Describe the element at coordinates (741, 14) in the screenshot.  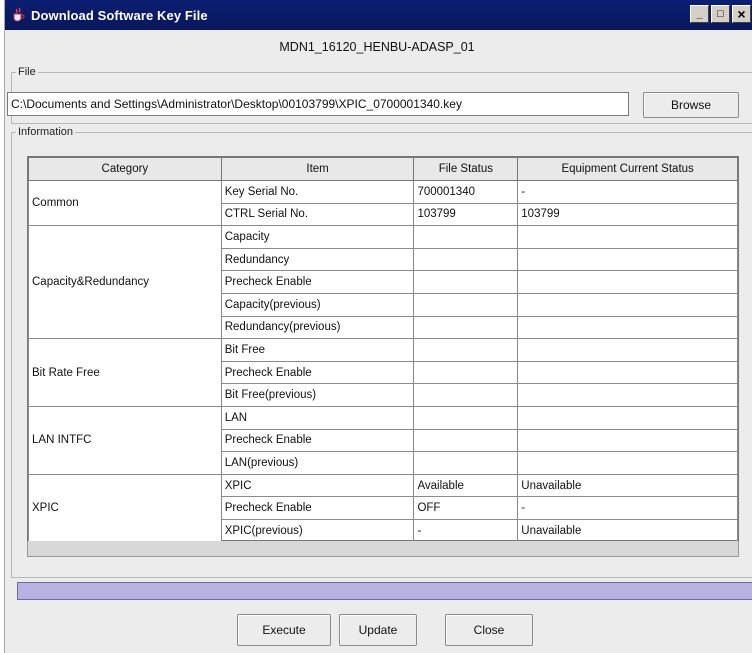
I see `close-window-button: ×` at that location.